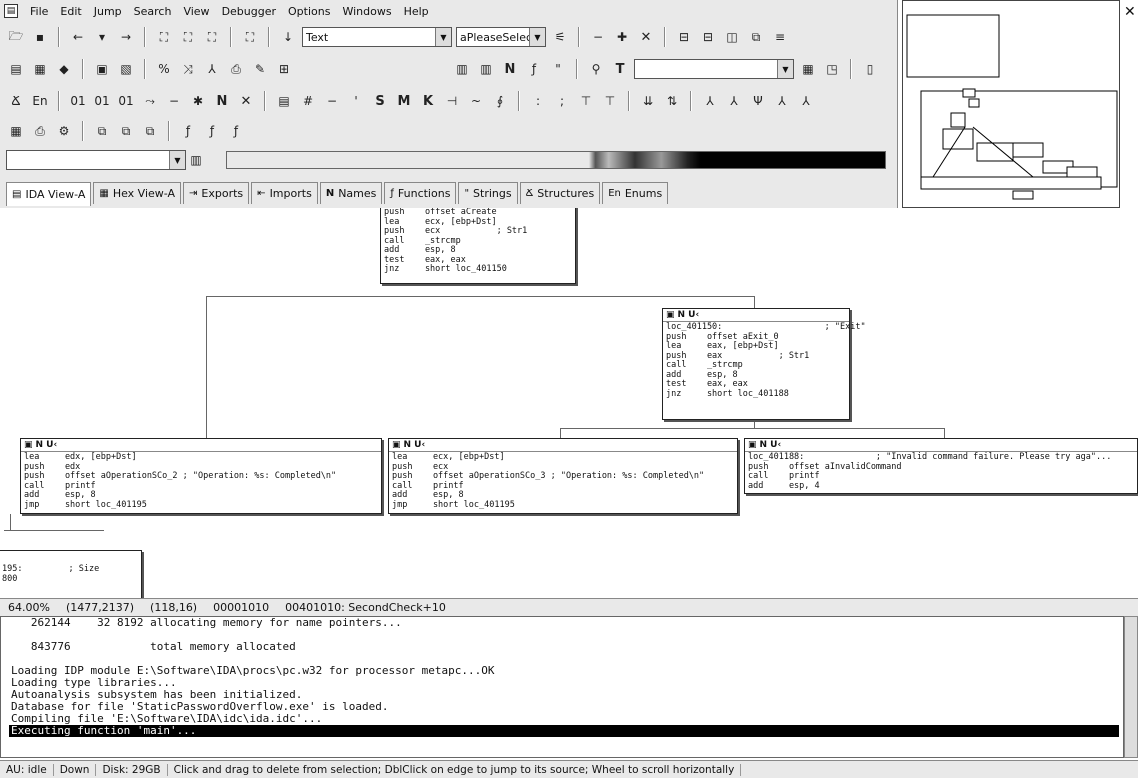 The width and height of the screenshot is (1138, 778). I want to click on tool-icon: ⚟, so click(560, 37).